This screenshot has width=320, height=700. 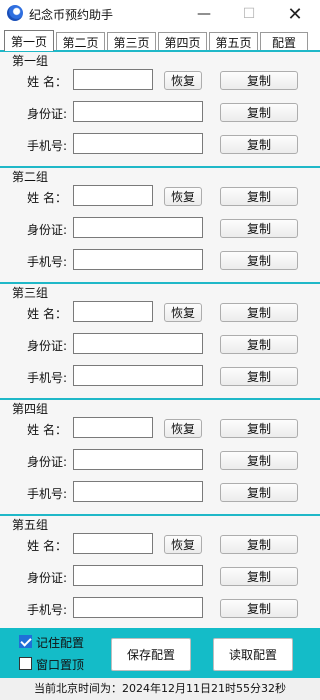 I want to click on window-title: 纪念币预约助手, so click(x=71, y=15).